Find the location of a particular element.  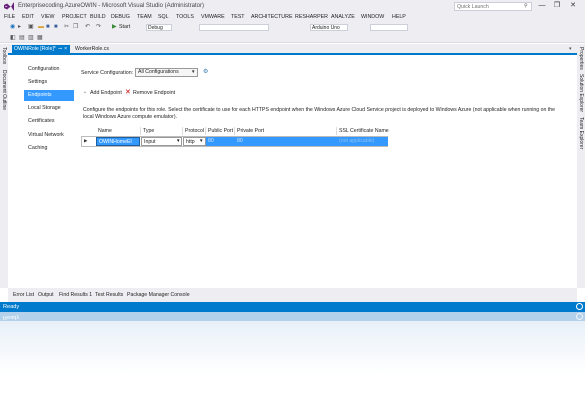

menu-test: TEST is located at coordinates (238, 17).